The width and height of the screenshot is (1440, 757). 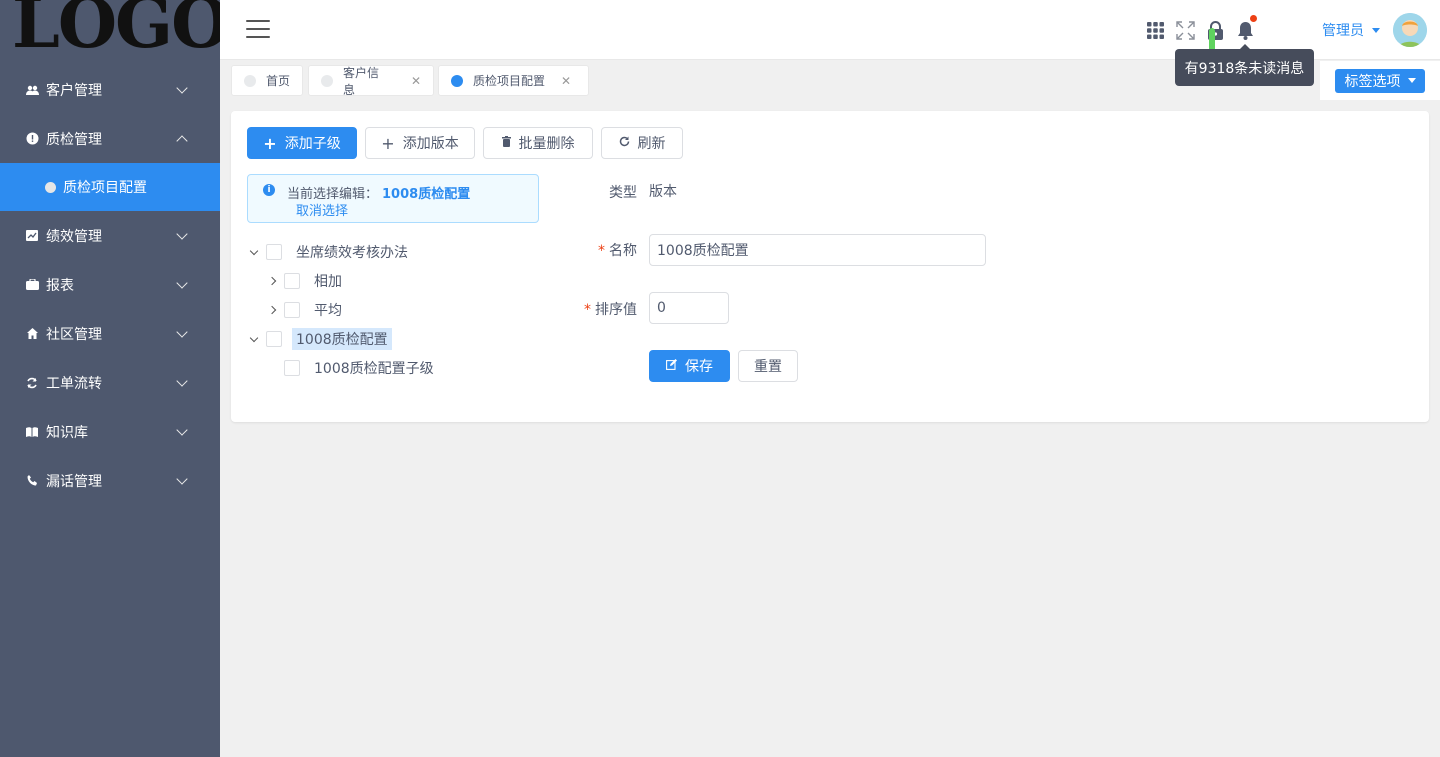 I want to click on sidebar-item-label: 知识库, so click(x=67, y=432).